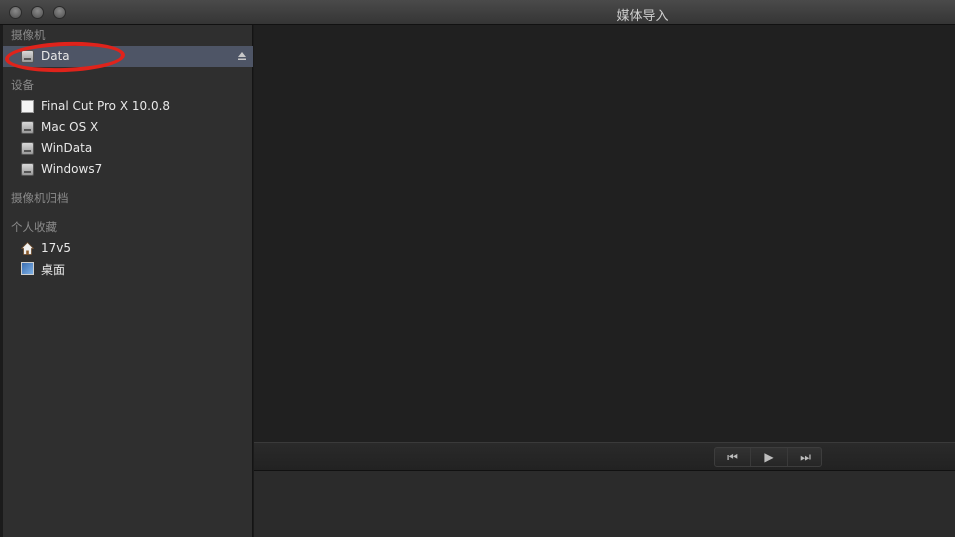 This screenshot has height=537, width=955. What do you see at coordinates (67, 148) in the screenshot?
I see `sidebar-item-label: WinData` at bounding box center [67, 148].